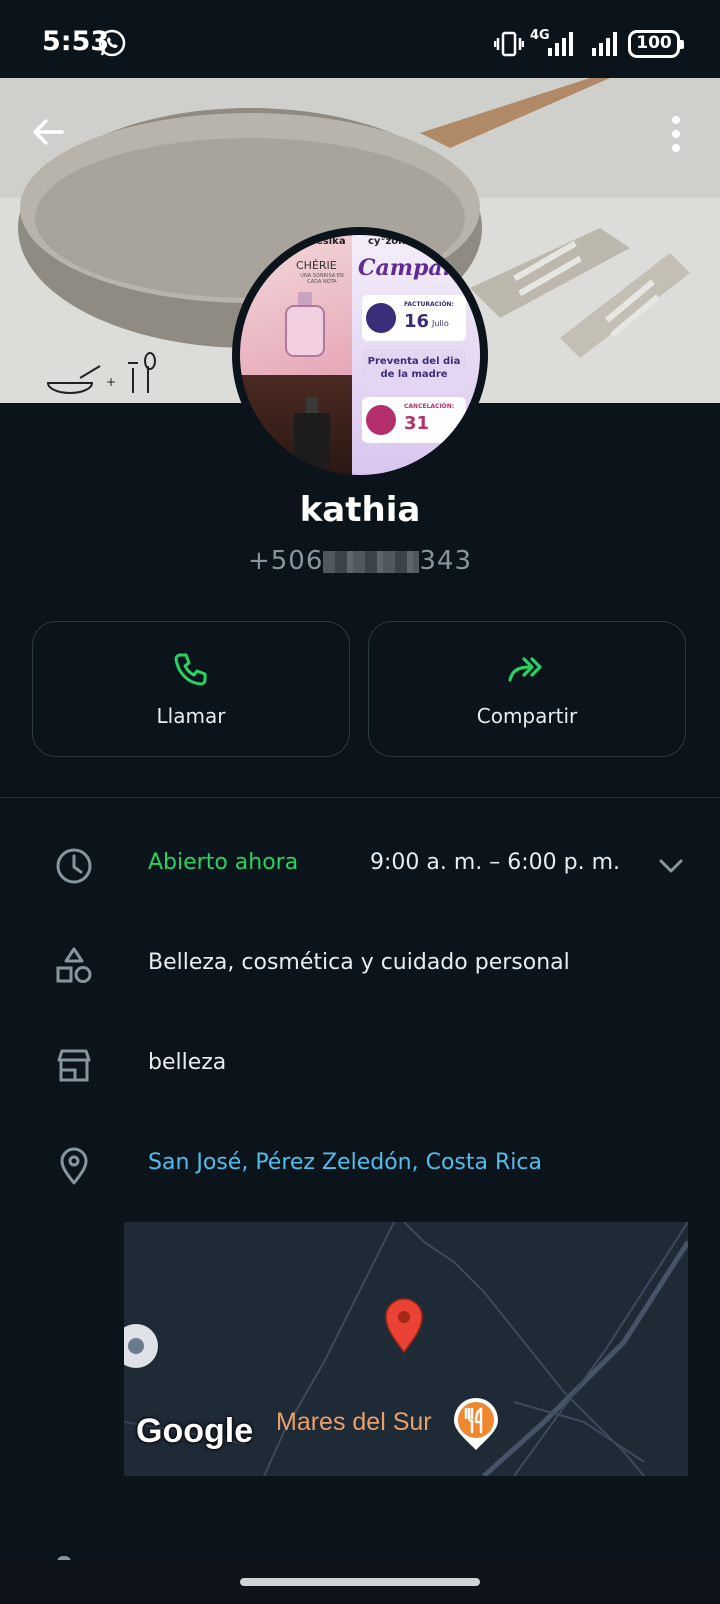 Image resolution: width=720 pixels, height=1604 pixels. Describe the element at coordinates (187, 1062) in the screenshot. I see `business-description: belleza` at that location.